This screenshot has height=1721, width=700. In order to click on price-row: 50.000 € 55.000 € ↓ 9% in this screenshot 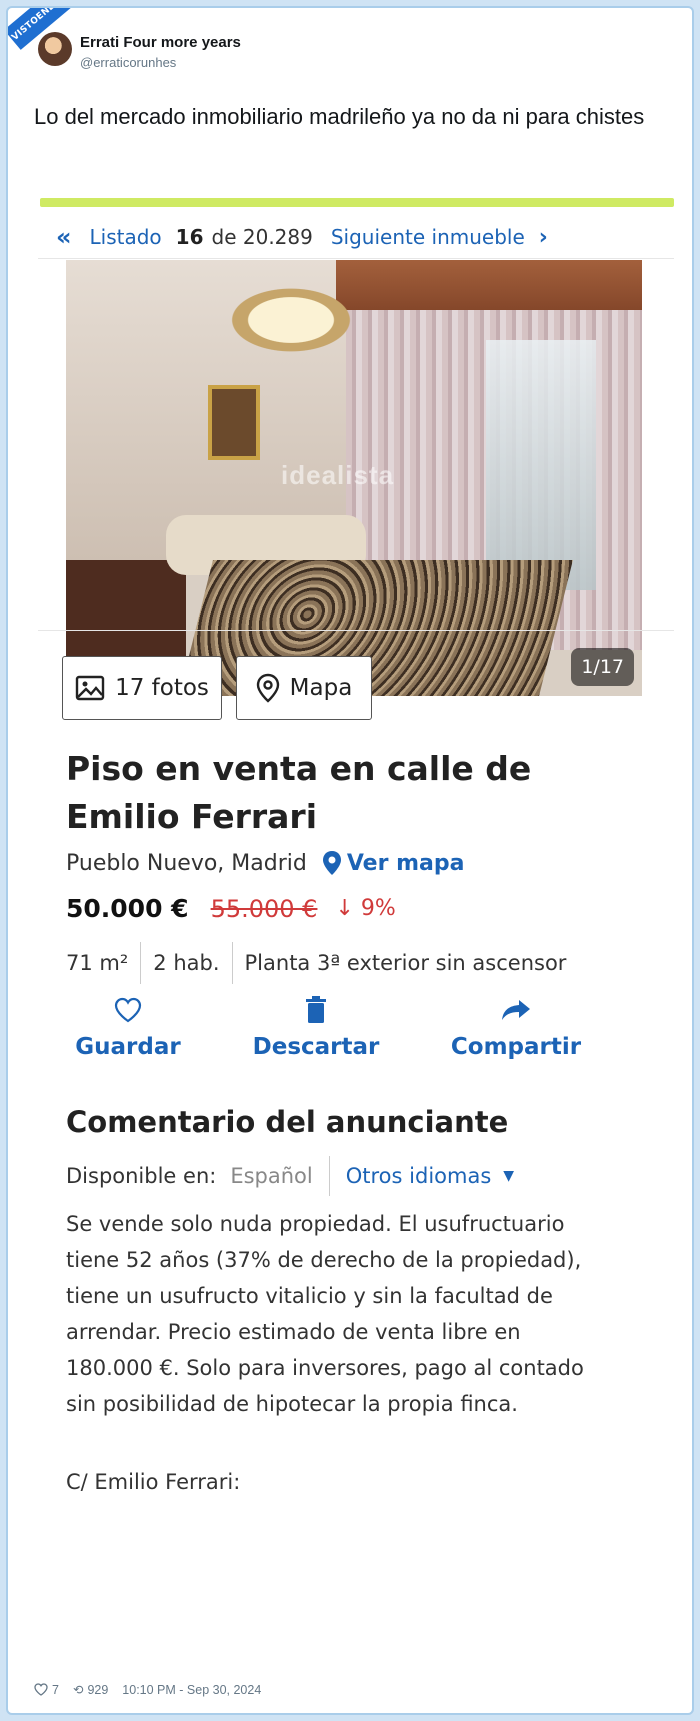, I will do `click(231, 908)`.